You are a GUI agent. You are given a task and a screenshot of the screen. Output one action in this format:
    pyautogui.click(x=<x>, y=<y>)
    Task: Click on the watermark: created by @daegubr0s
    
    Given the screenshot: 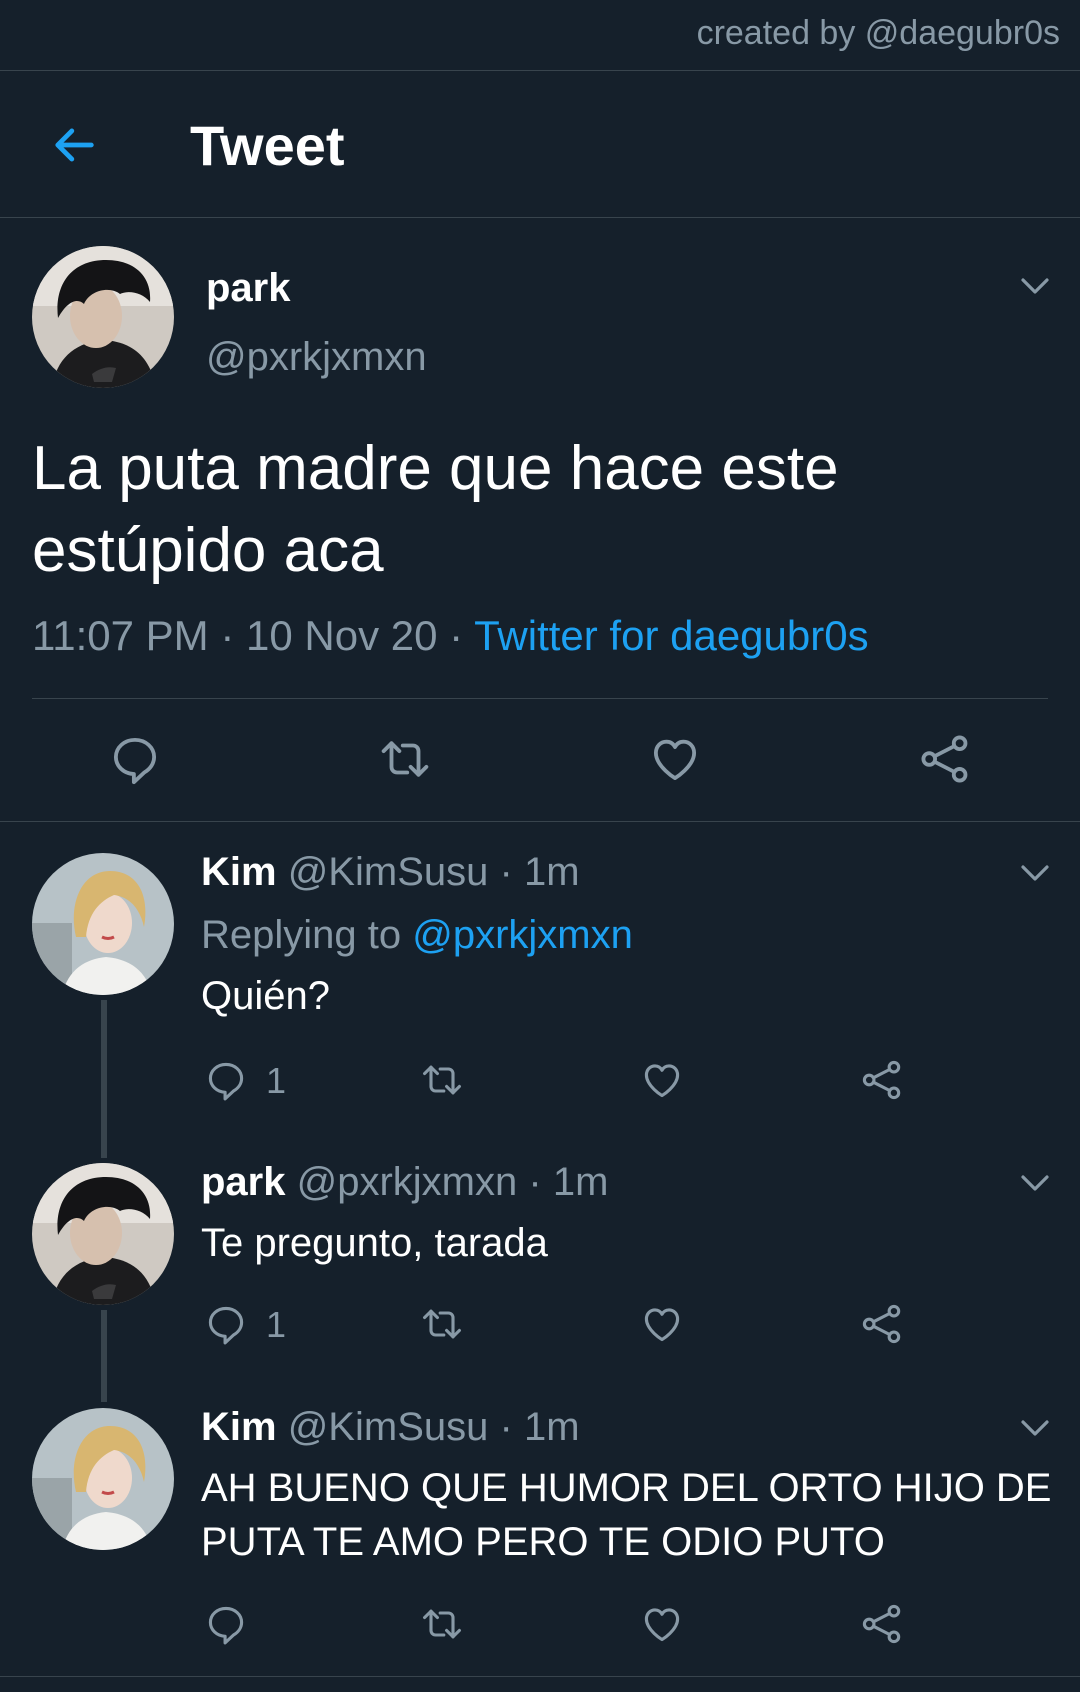 What is the action you would take?
    pyautogui.click(x=878, y=33)
    